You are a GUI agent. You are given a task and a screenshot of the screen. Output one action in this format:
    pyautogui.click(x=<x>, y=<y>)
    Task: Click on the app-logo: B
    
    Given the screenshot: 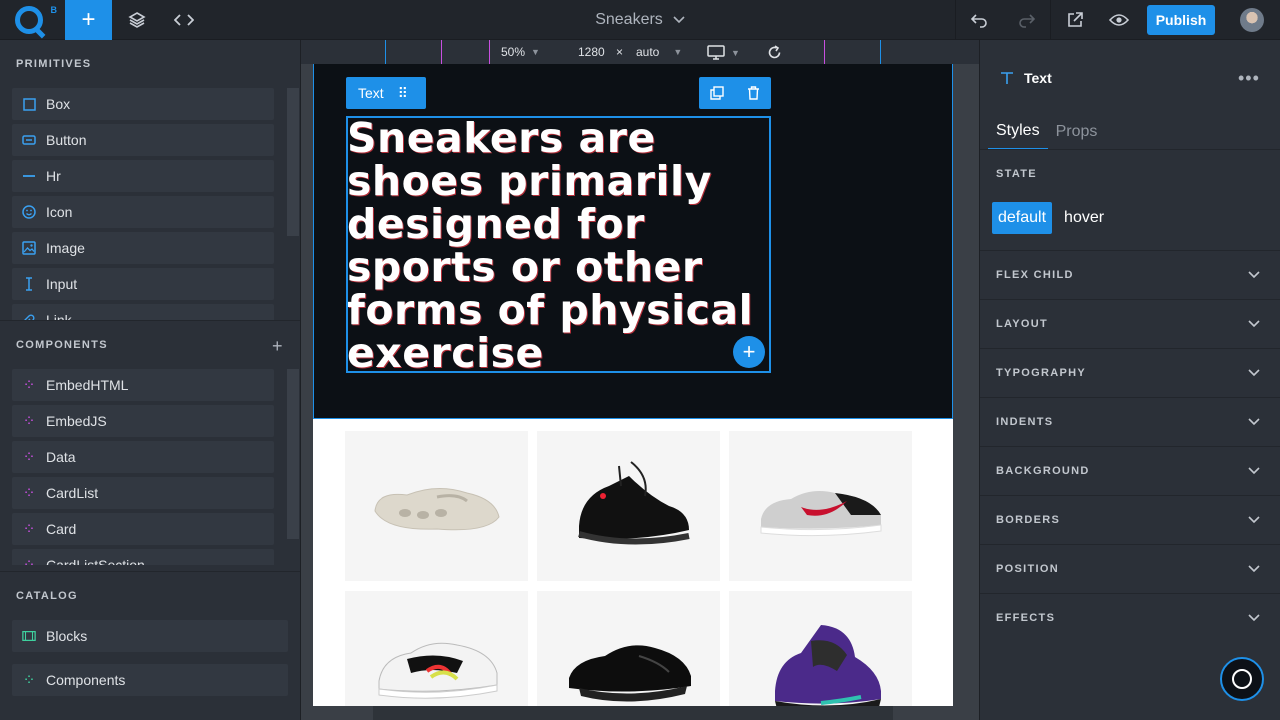 What is the action you would take?
    pyautogui.click(x=32, y=20)
    